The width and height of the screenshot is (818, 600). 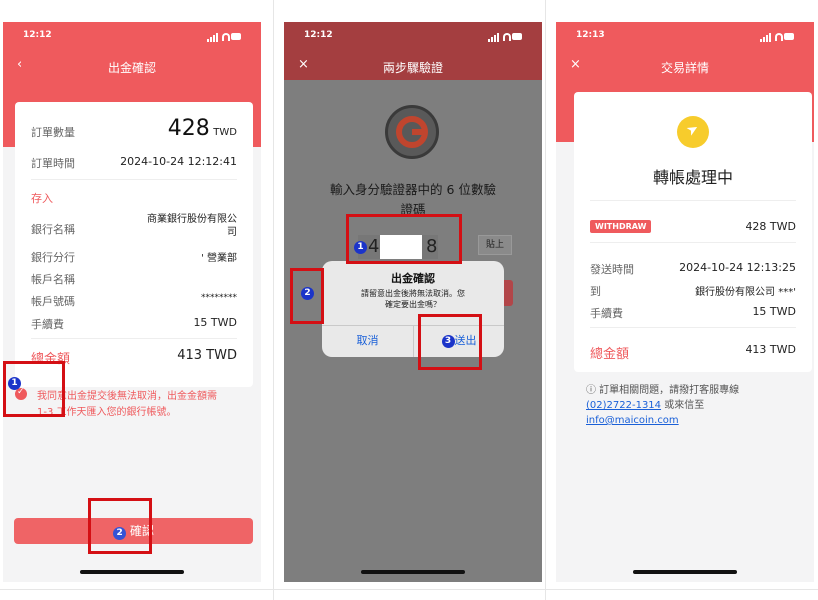 I want to click on to-label: 到, so click(x=595, y=291).